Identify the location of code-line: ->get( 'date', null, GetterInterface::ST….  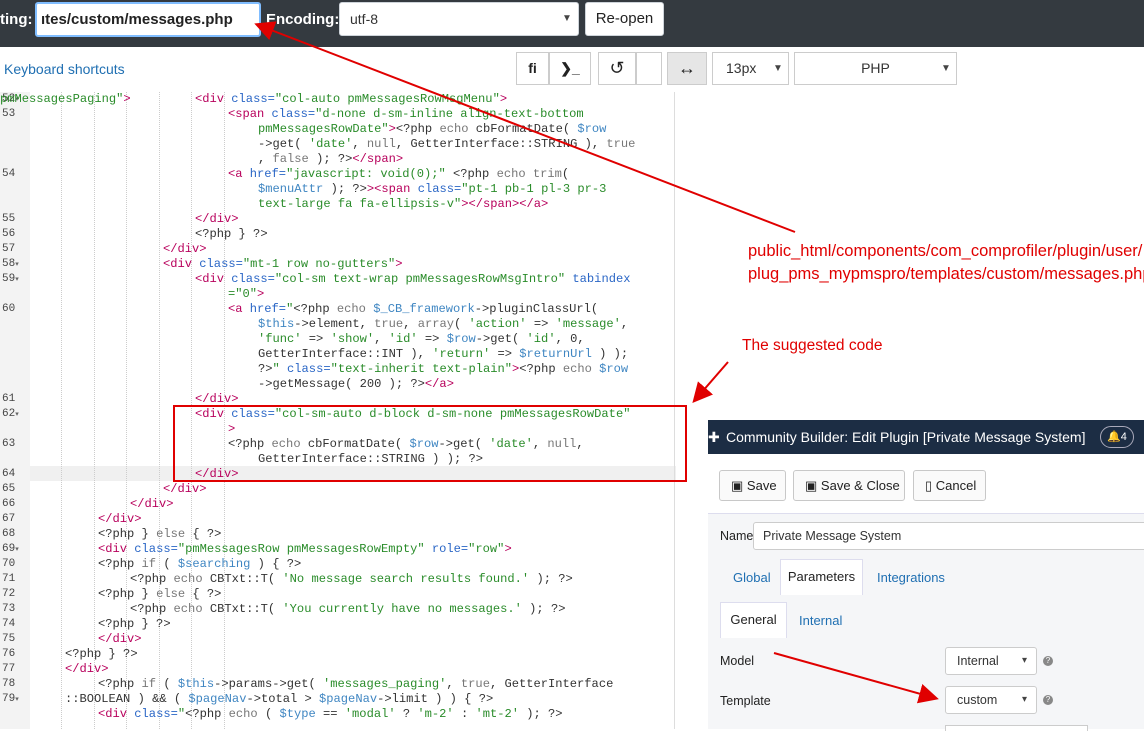
(446, 144).